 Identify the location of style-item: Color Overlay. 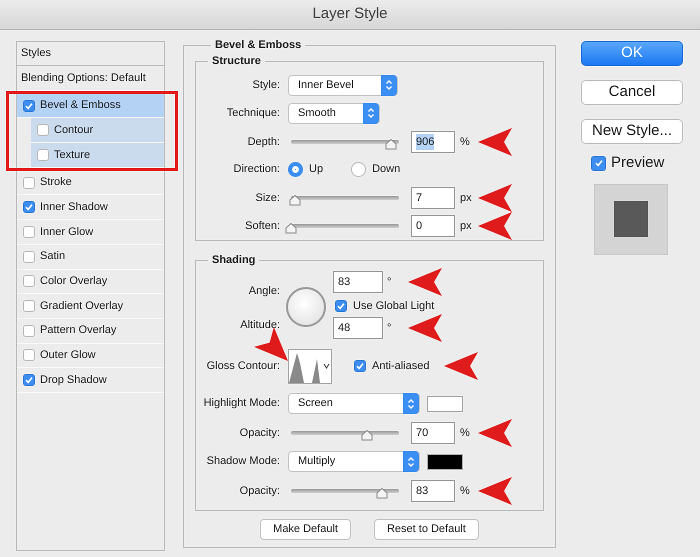
(90, 282).